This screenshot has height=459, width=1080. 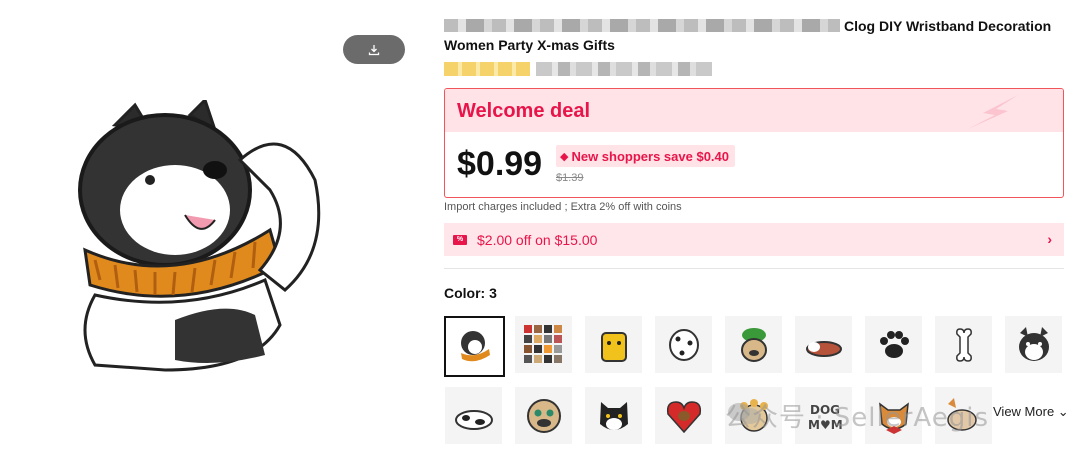 What do you see at coordinates (754, 110) in the screenshot?
I see `deal-header: Welcome deal` at bounding box center [754, 110].